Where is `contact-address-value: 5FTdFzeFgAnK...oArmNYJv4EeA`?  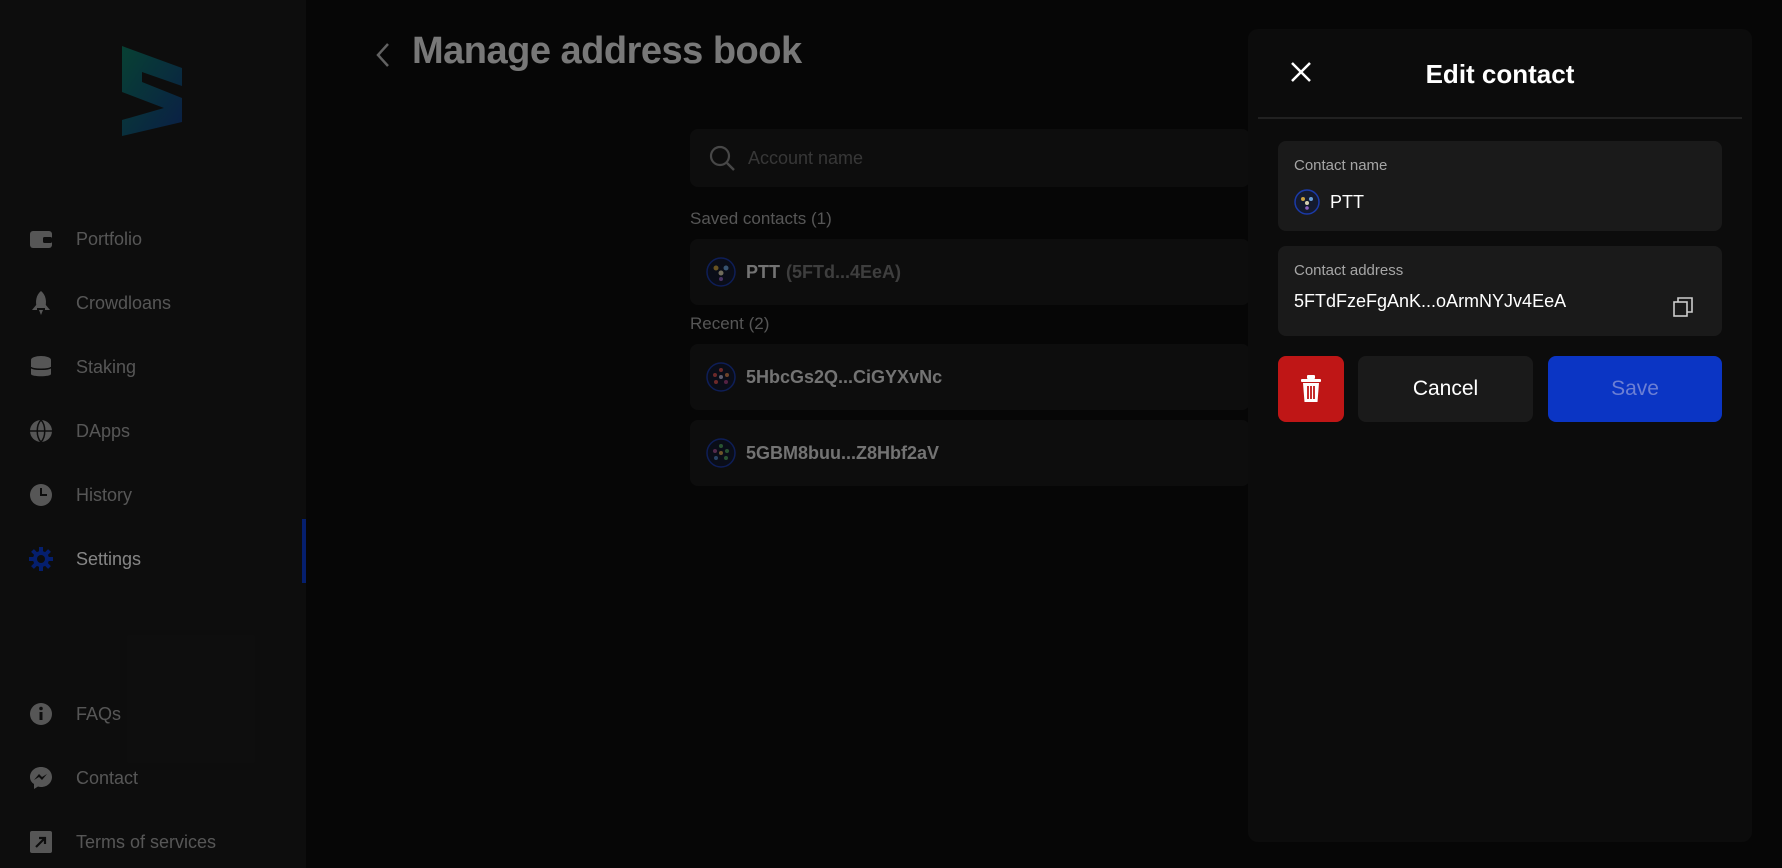
contact-address-value: 5FTdFzeFgAnK...oArmNYJv4EeA is located at coordinates (1430, 301).